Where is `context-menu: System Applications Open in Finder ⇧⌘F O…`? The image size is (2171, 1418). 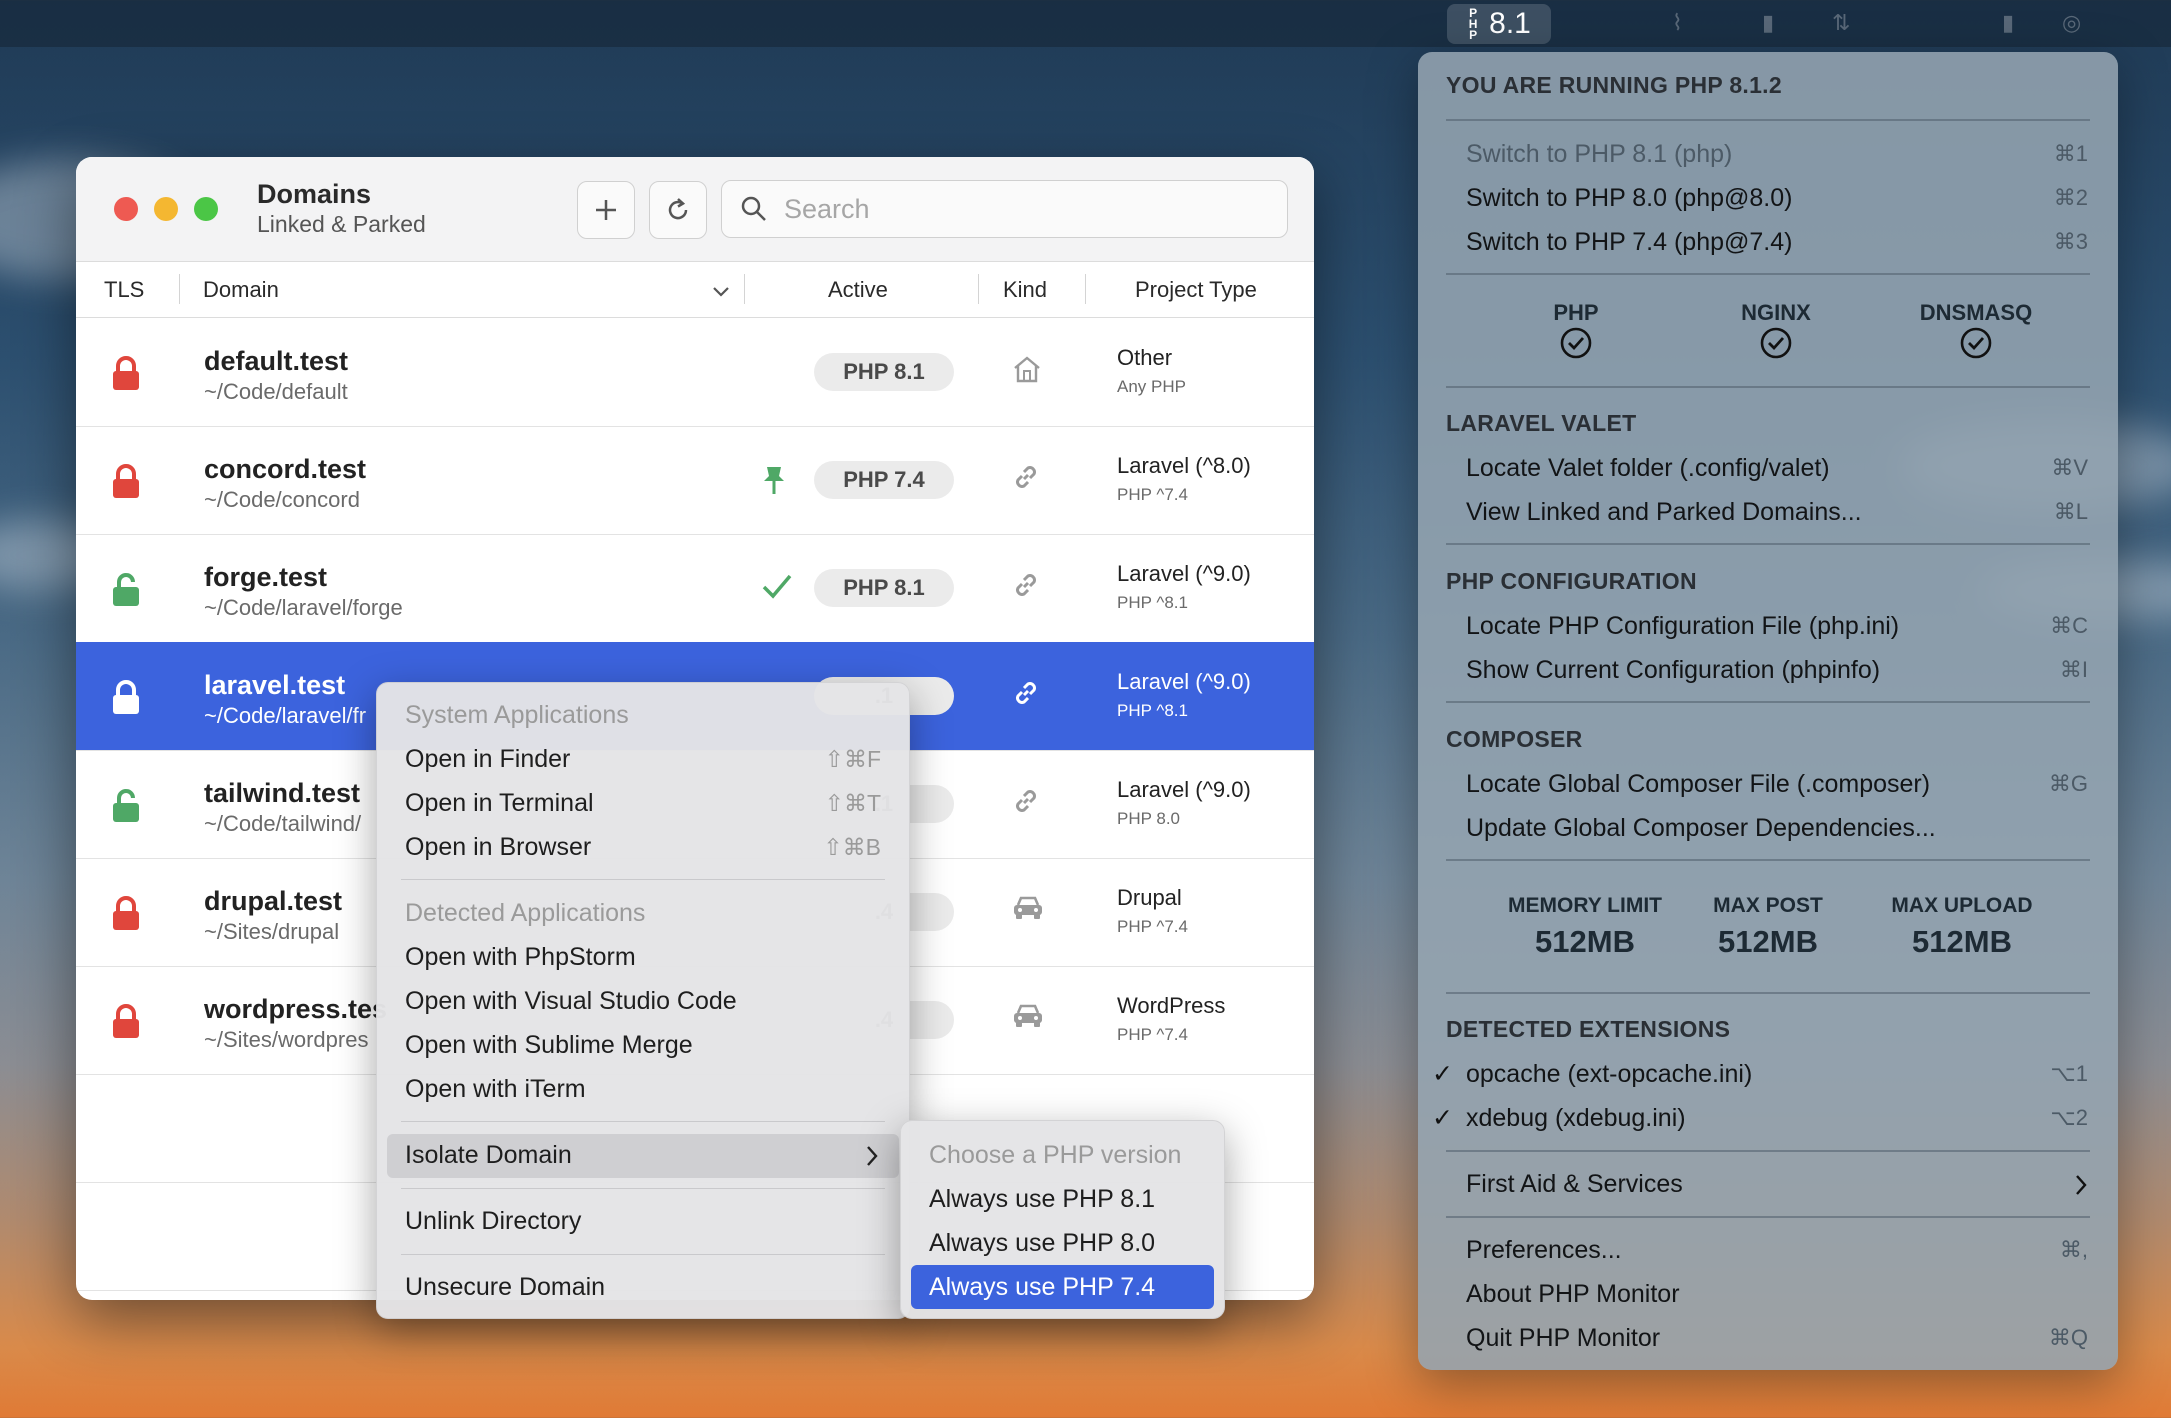 context-menu: System Applications Open in Finder ⇧⌘F O… is located at coordinates (643, 1000).